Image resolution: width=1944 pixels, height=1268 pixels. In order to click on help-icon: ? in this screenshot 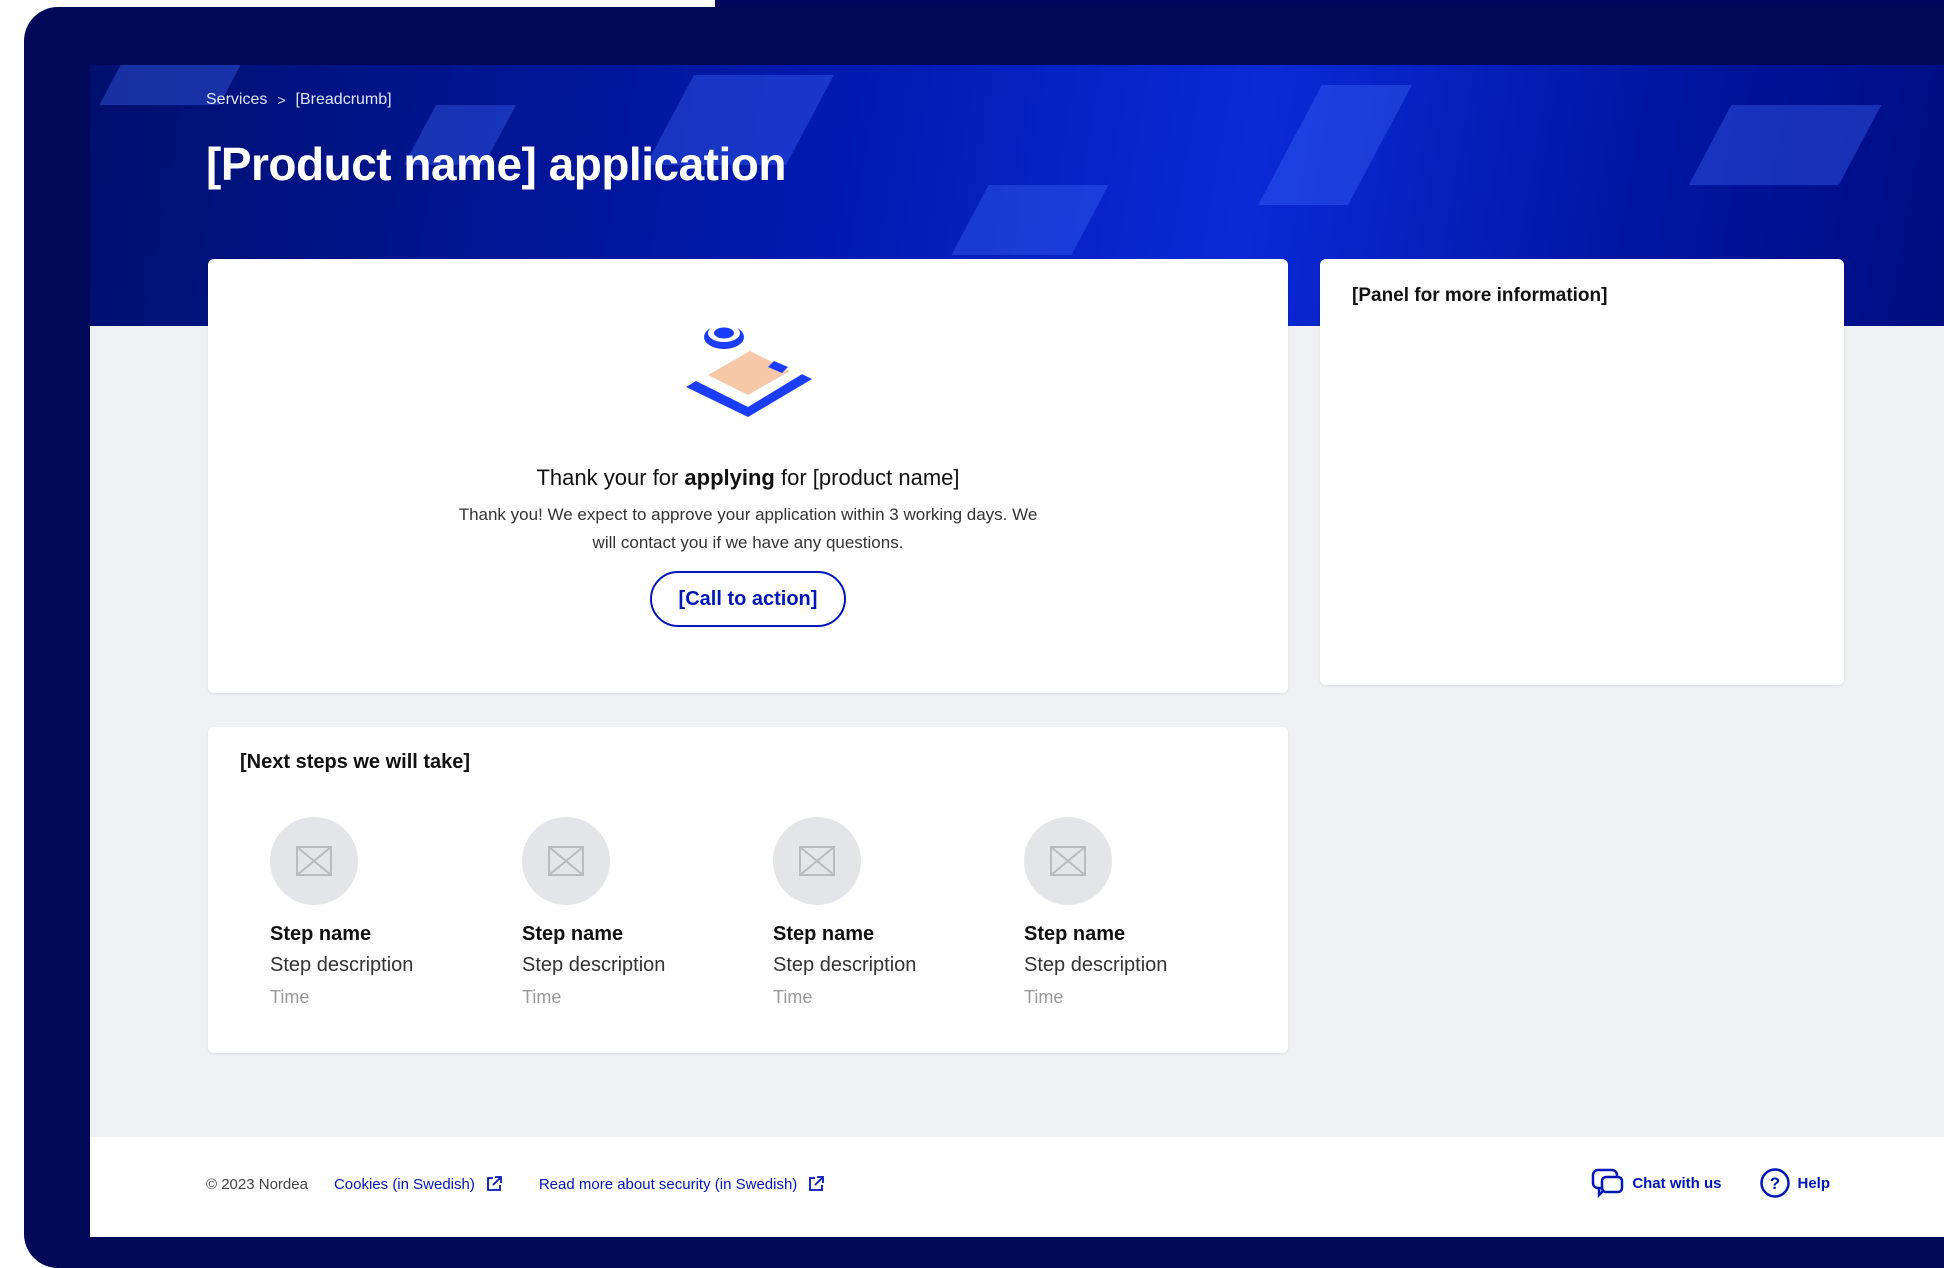, I will do `click(1775, 1183)`.